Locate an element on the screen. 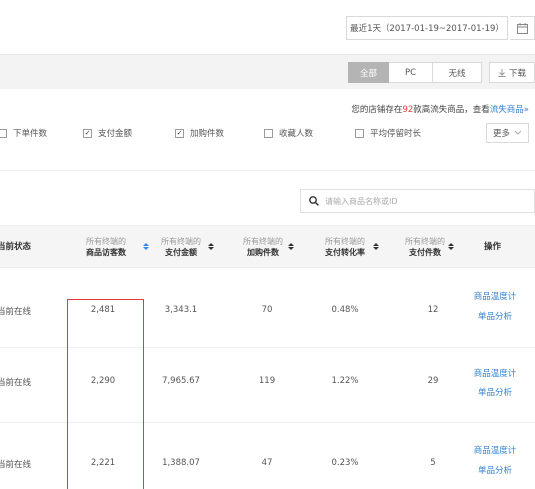  col-header-bottom: 支付转化率 is located at coordinates (345, 252).